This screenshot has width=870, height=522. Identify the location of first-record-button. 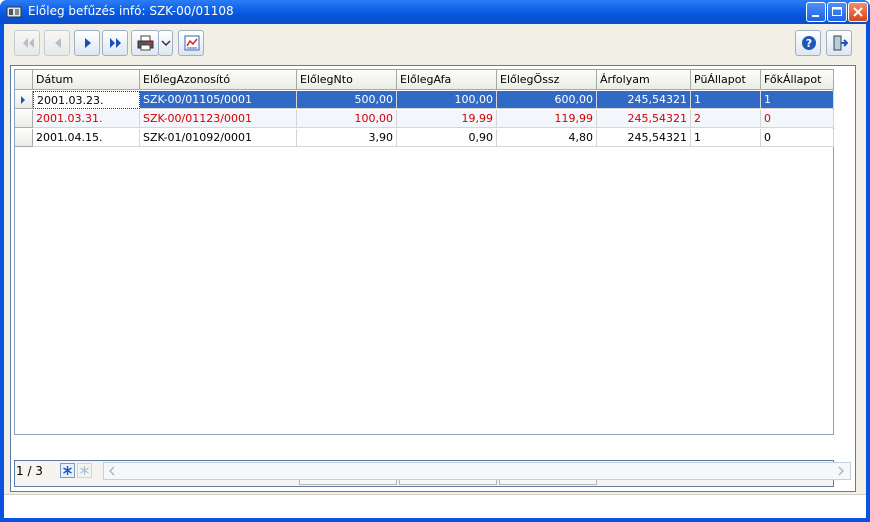
(27, 43).